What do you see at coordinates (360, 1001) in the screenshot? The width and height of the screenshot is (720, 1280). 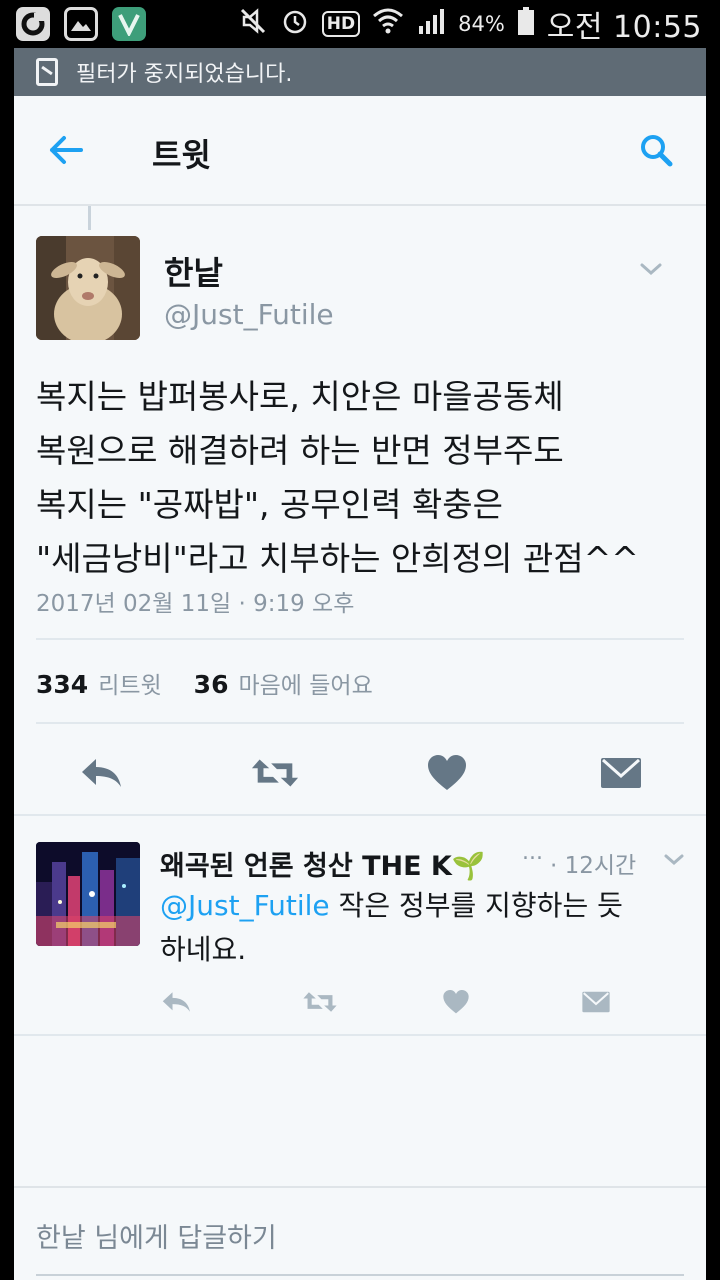 I see `reply-actions` at bounding box center [360, 1001].